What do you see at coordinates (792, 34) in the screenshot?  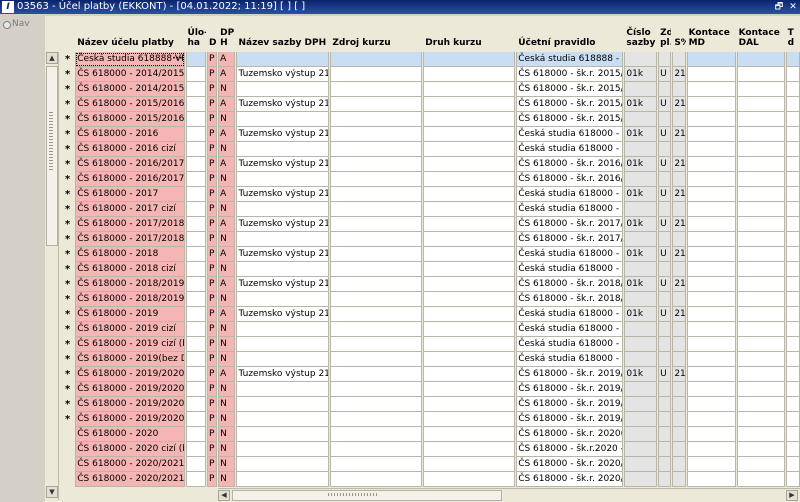 I see `column-header: T d` at bounding box center [792, 34].